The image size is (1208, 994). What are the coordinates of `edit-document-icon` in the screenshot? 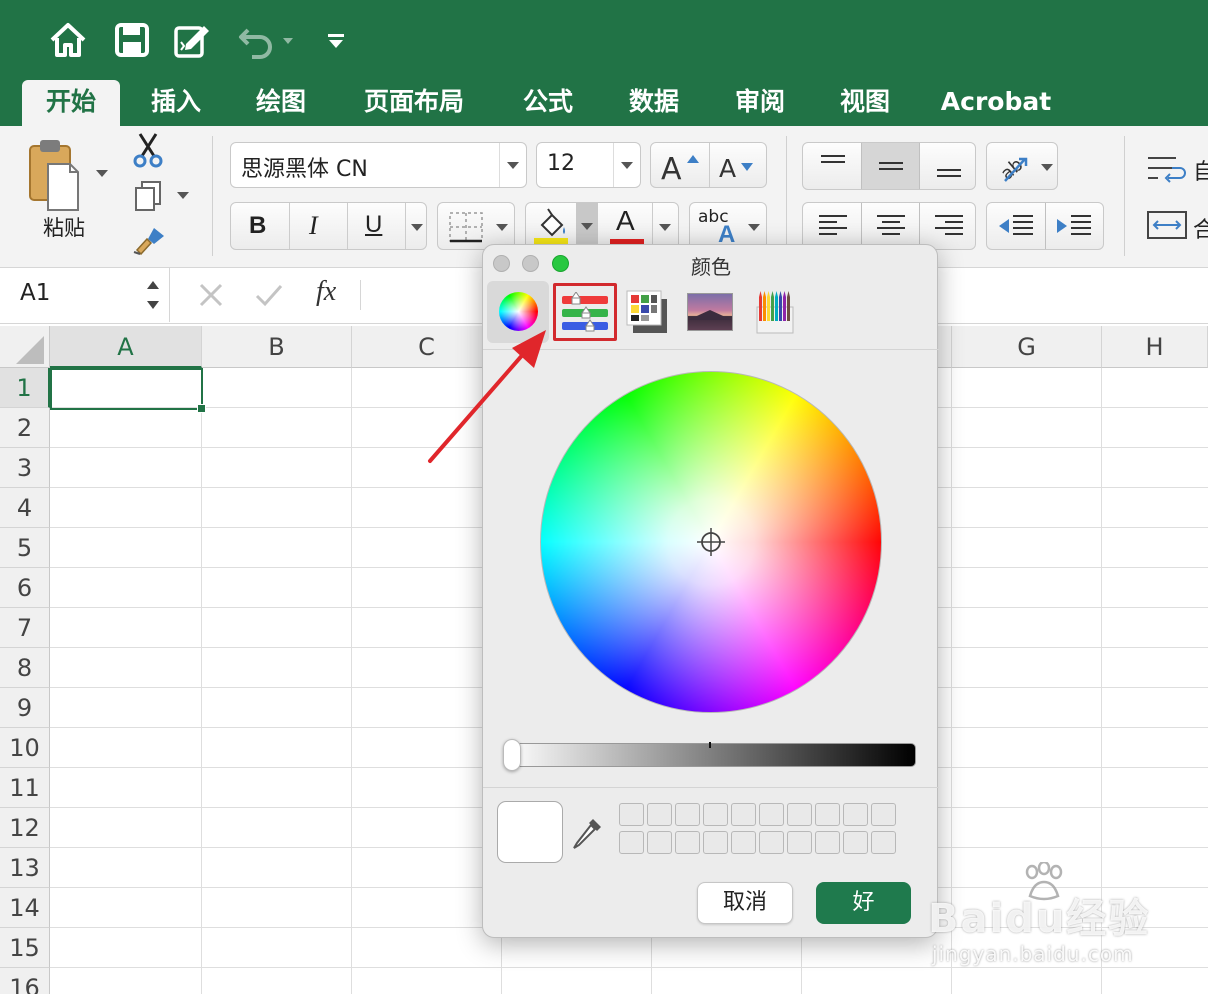 It's located at (192, 40).